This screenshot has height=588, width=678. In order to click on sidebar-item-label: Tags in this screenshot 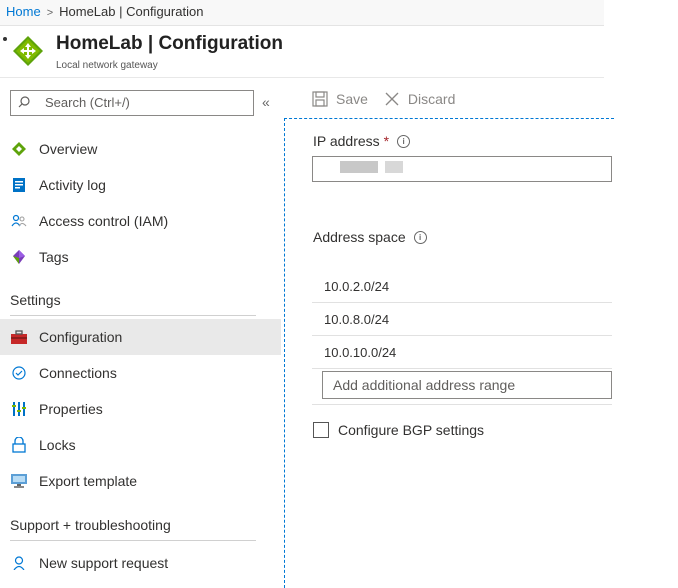, I will do `click(54, 257)`.